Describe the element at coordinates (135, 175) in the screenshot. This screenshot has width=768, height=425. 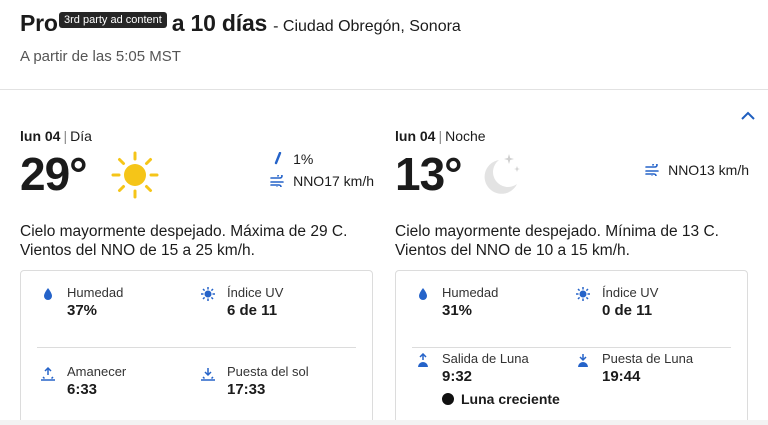
I see `sun-icon` at that location.